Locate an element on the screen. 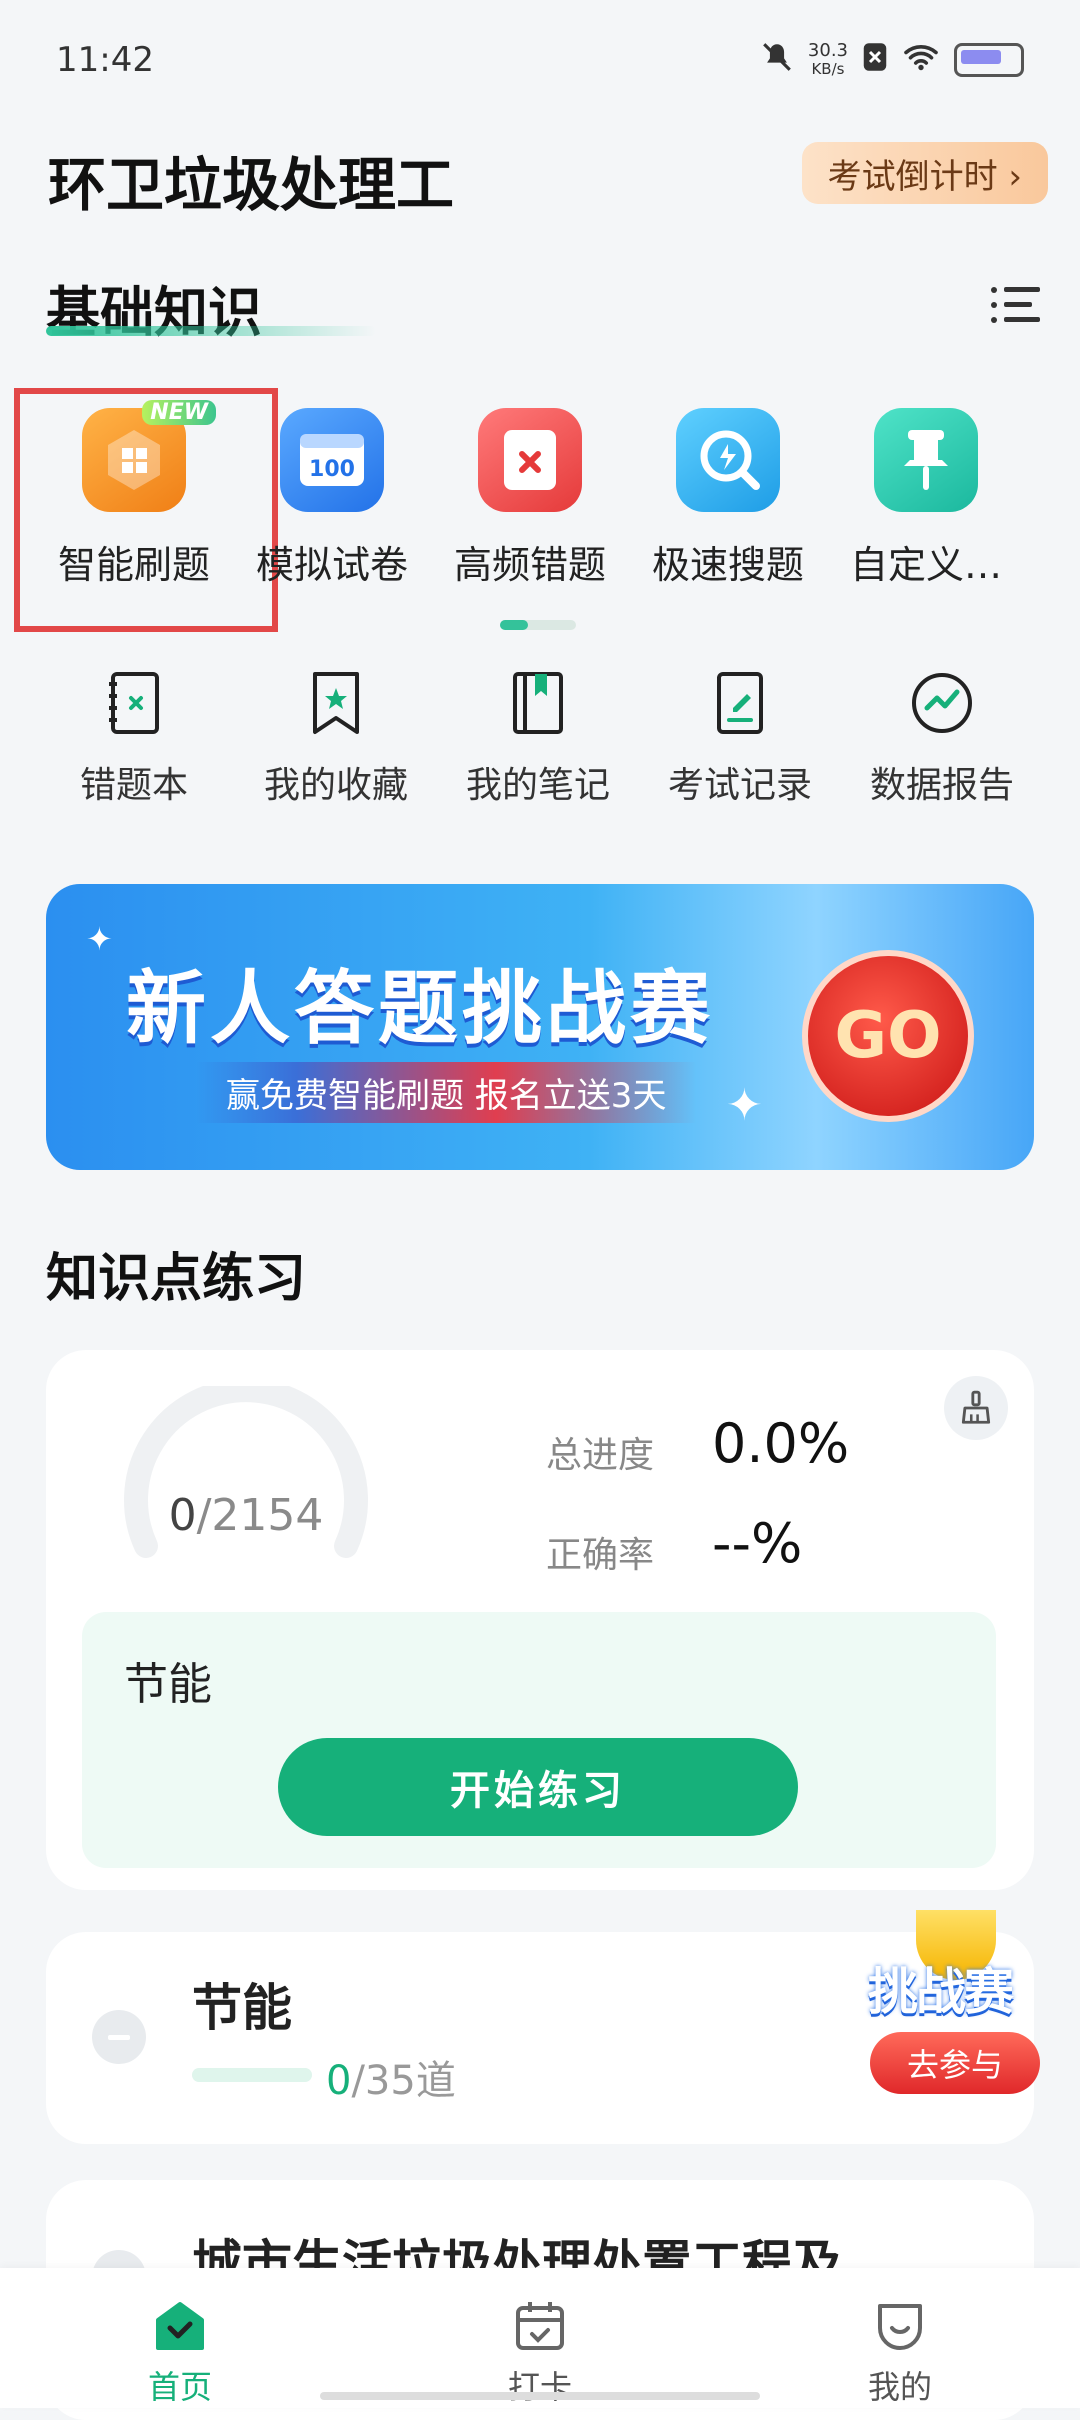 This screenshot has width=1080, height=2420. tool-bookmark: 我的收藏 is located at coordinates (336, 738).